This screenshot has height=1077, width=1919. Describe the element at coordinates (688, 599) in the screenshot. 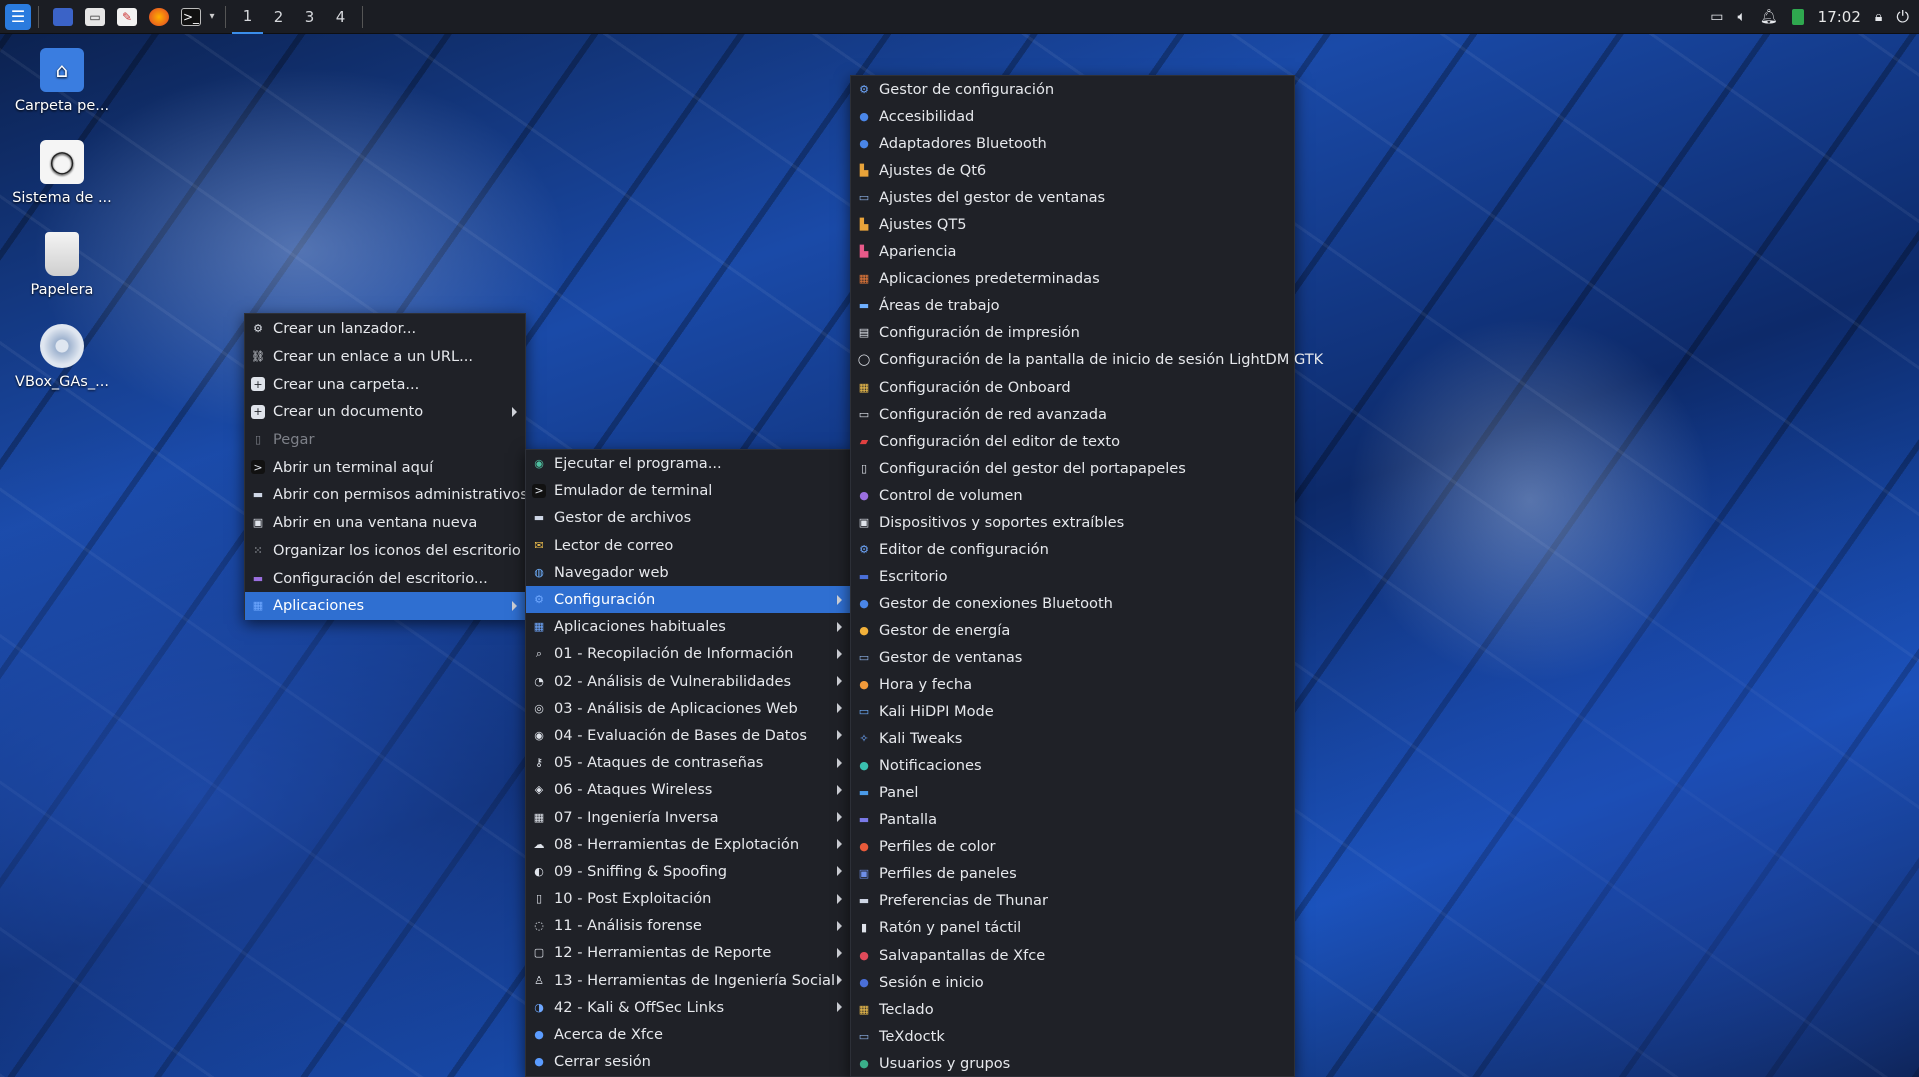

I see `menu-item-configuracion: ⚙ Configuración` at that location.